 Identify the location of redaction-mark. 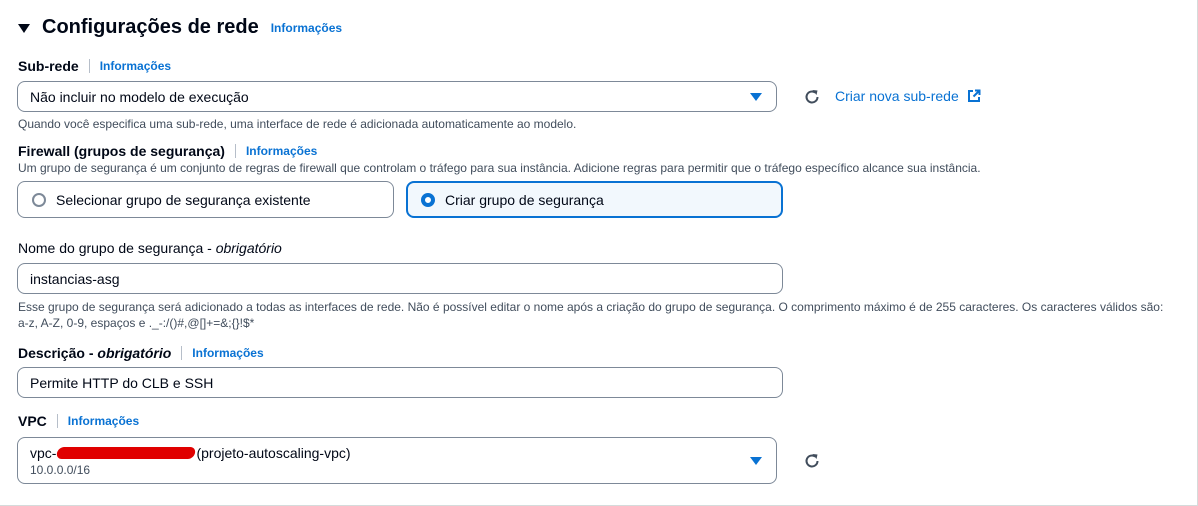
(126, 452).